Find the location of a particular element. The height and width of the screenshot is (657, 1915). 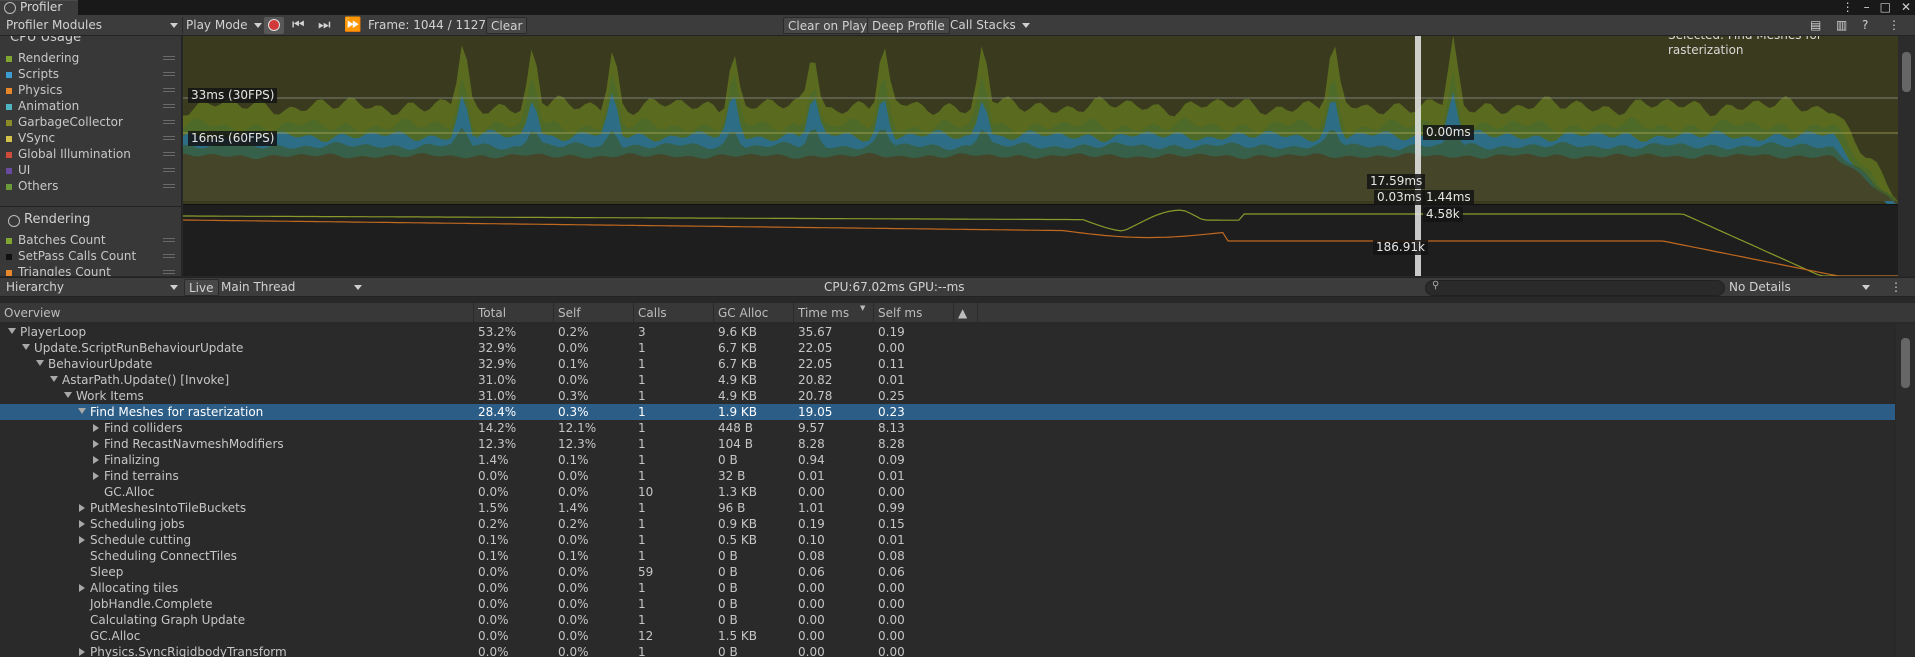

rendering-legend-item: SetPass Calls Count is located at coordinates (71, 256).